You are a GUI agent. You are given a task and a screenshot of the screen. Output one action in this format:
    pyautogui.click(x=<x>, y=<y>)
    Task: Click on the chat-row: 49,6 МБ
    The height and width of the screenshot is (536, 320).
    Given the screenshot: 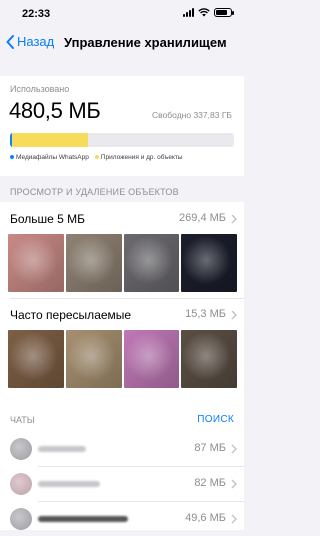 What is the action you would take?
    pyautogui.click(x=122, y=519)
    